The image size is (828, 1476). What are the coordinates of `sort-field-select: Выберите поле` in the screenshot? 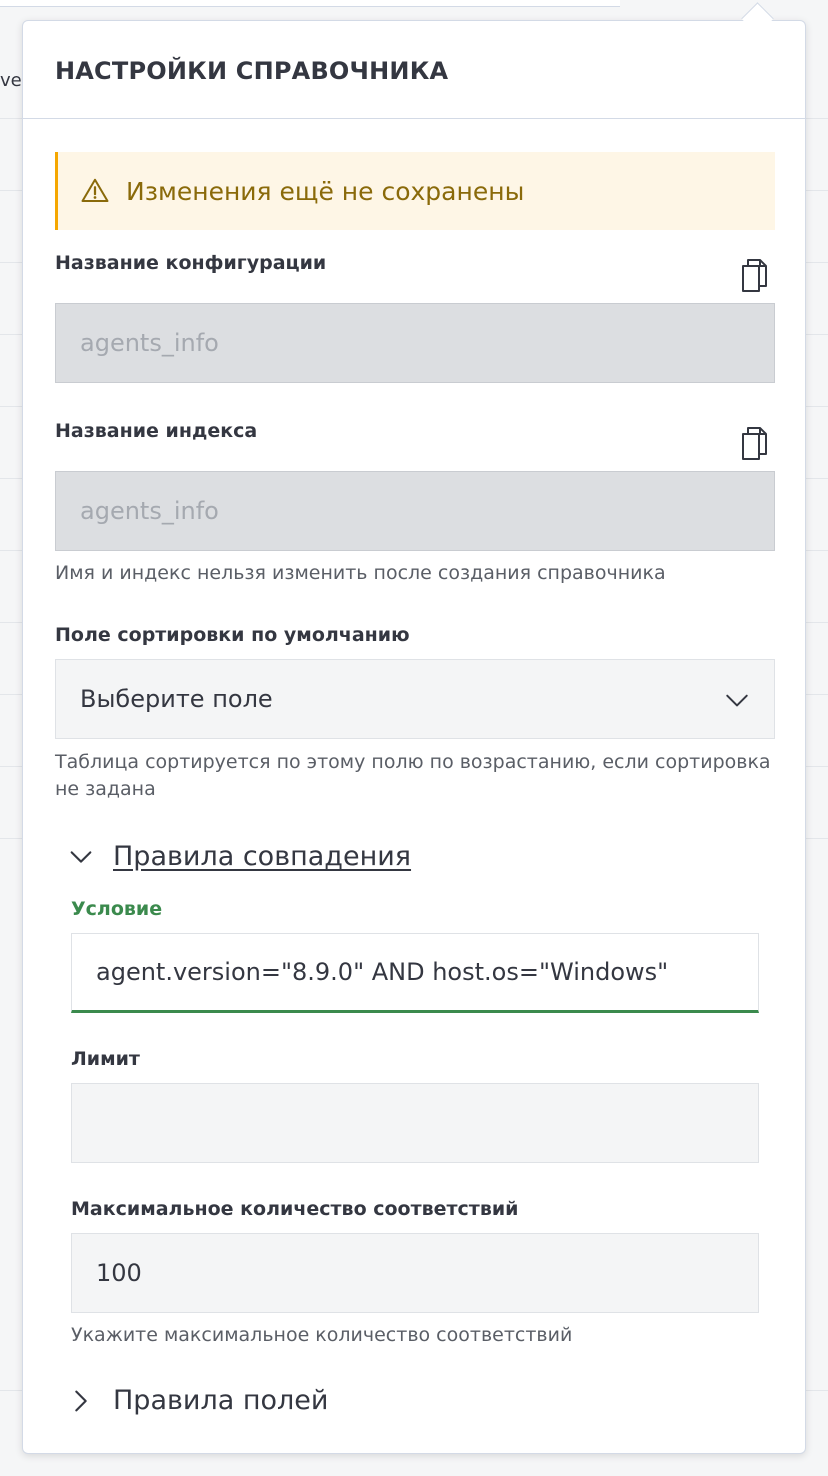 It's located at (415, 699).